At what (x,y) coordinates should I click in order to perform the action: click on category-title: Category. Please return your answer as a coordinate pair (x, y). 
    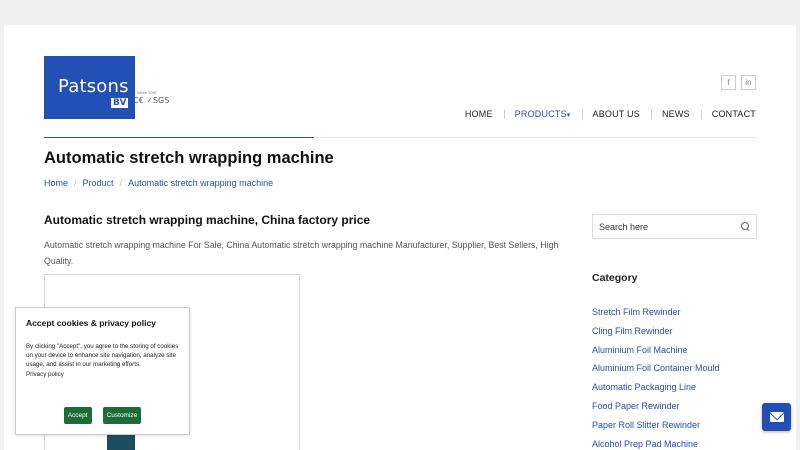
    Looking at the image, I should click on (615, 278).